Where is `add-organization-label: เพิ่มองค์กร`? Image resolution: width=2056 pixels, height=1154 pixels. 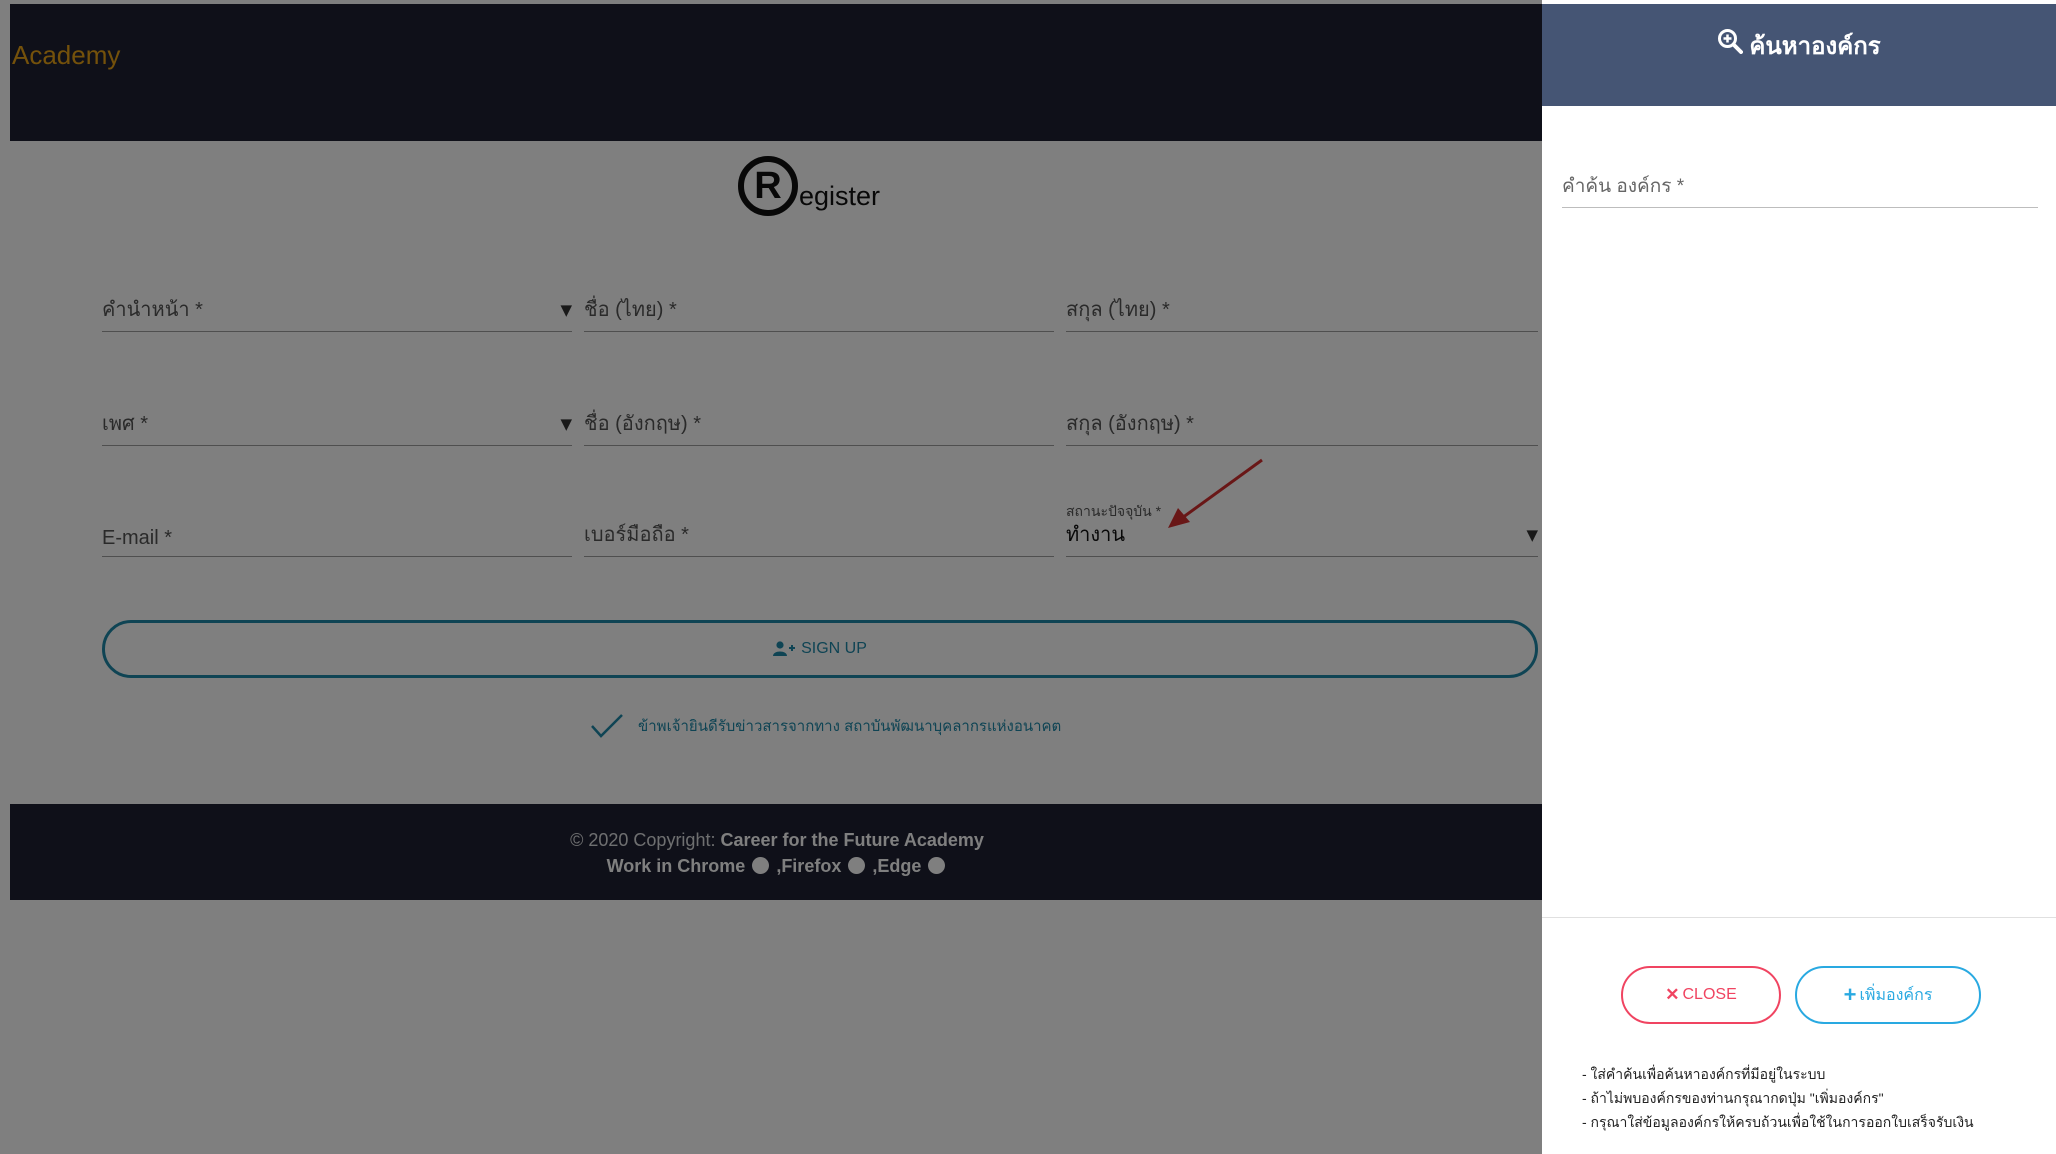
add-organization-label: เพิ่มองค์กร is located at coordinates (1896, 995).